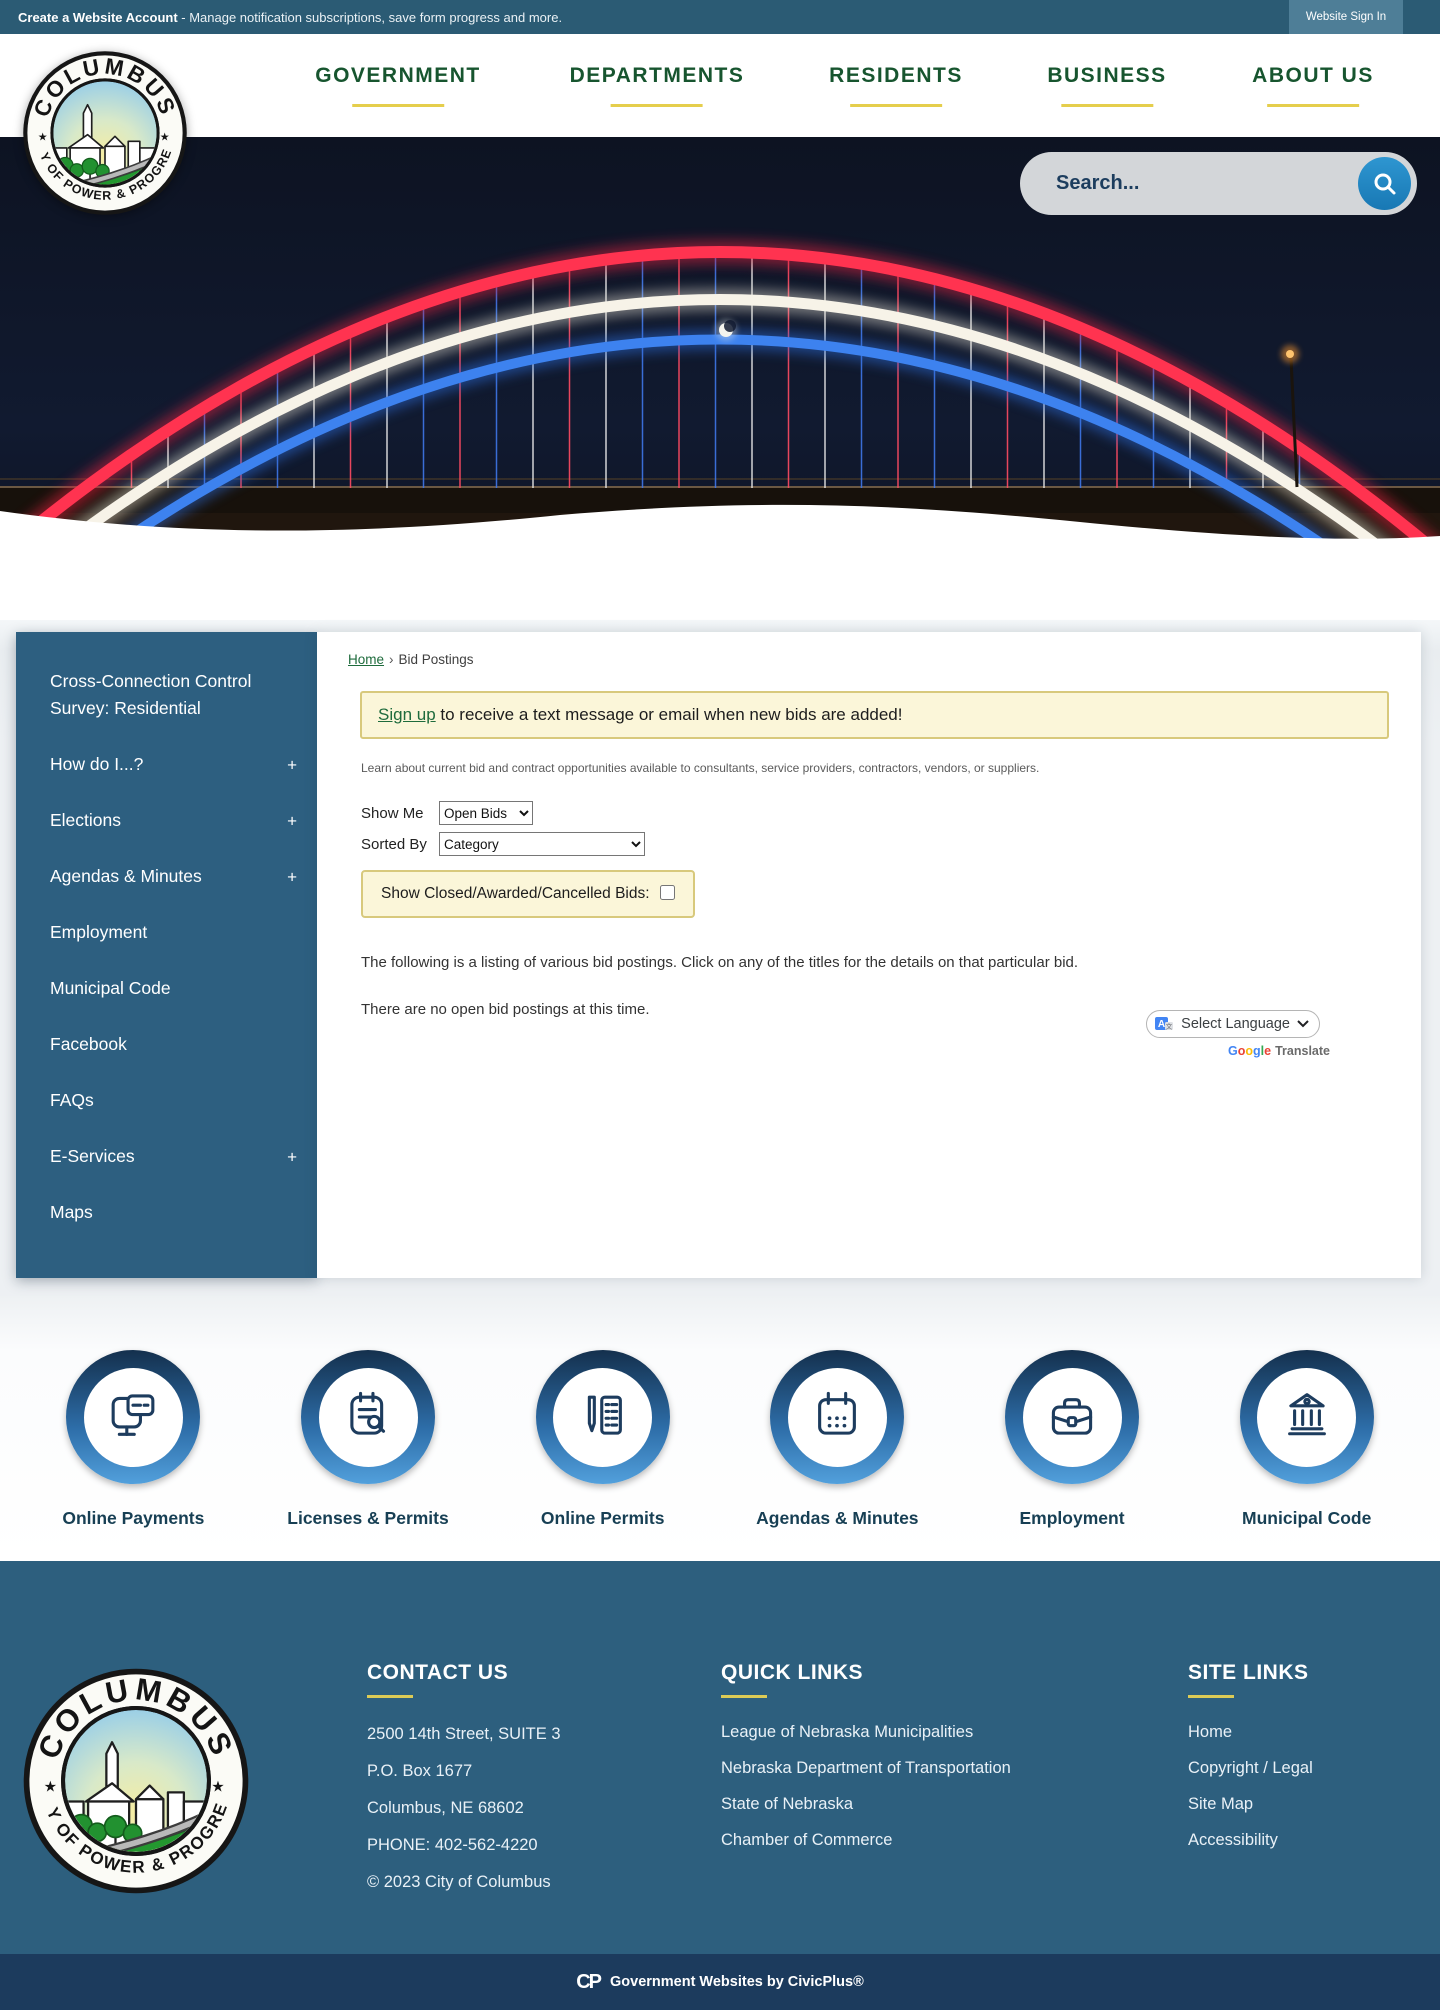 The height and width of the screenshot is (2010, 1440). Describe the element at coordinates (1279, 1051) in the screenshot. I see `google-translate-brand: Google Translate` at that location.